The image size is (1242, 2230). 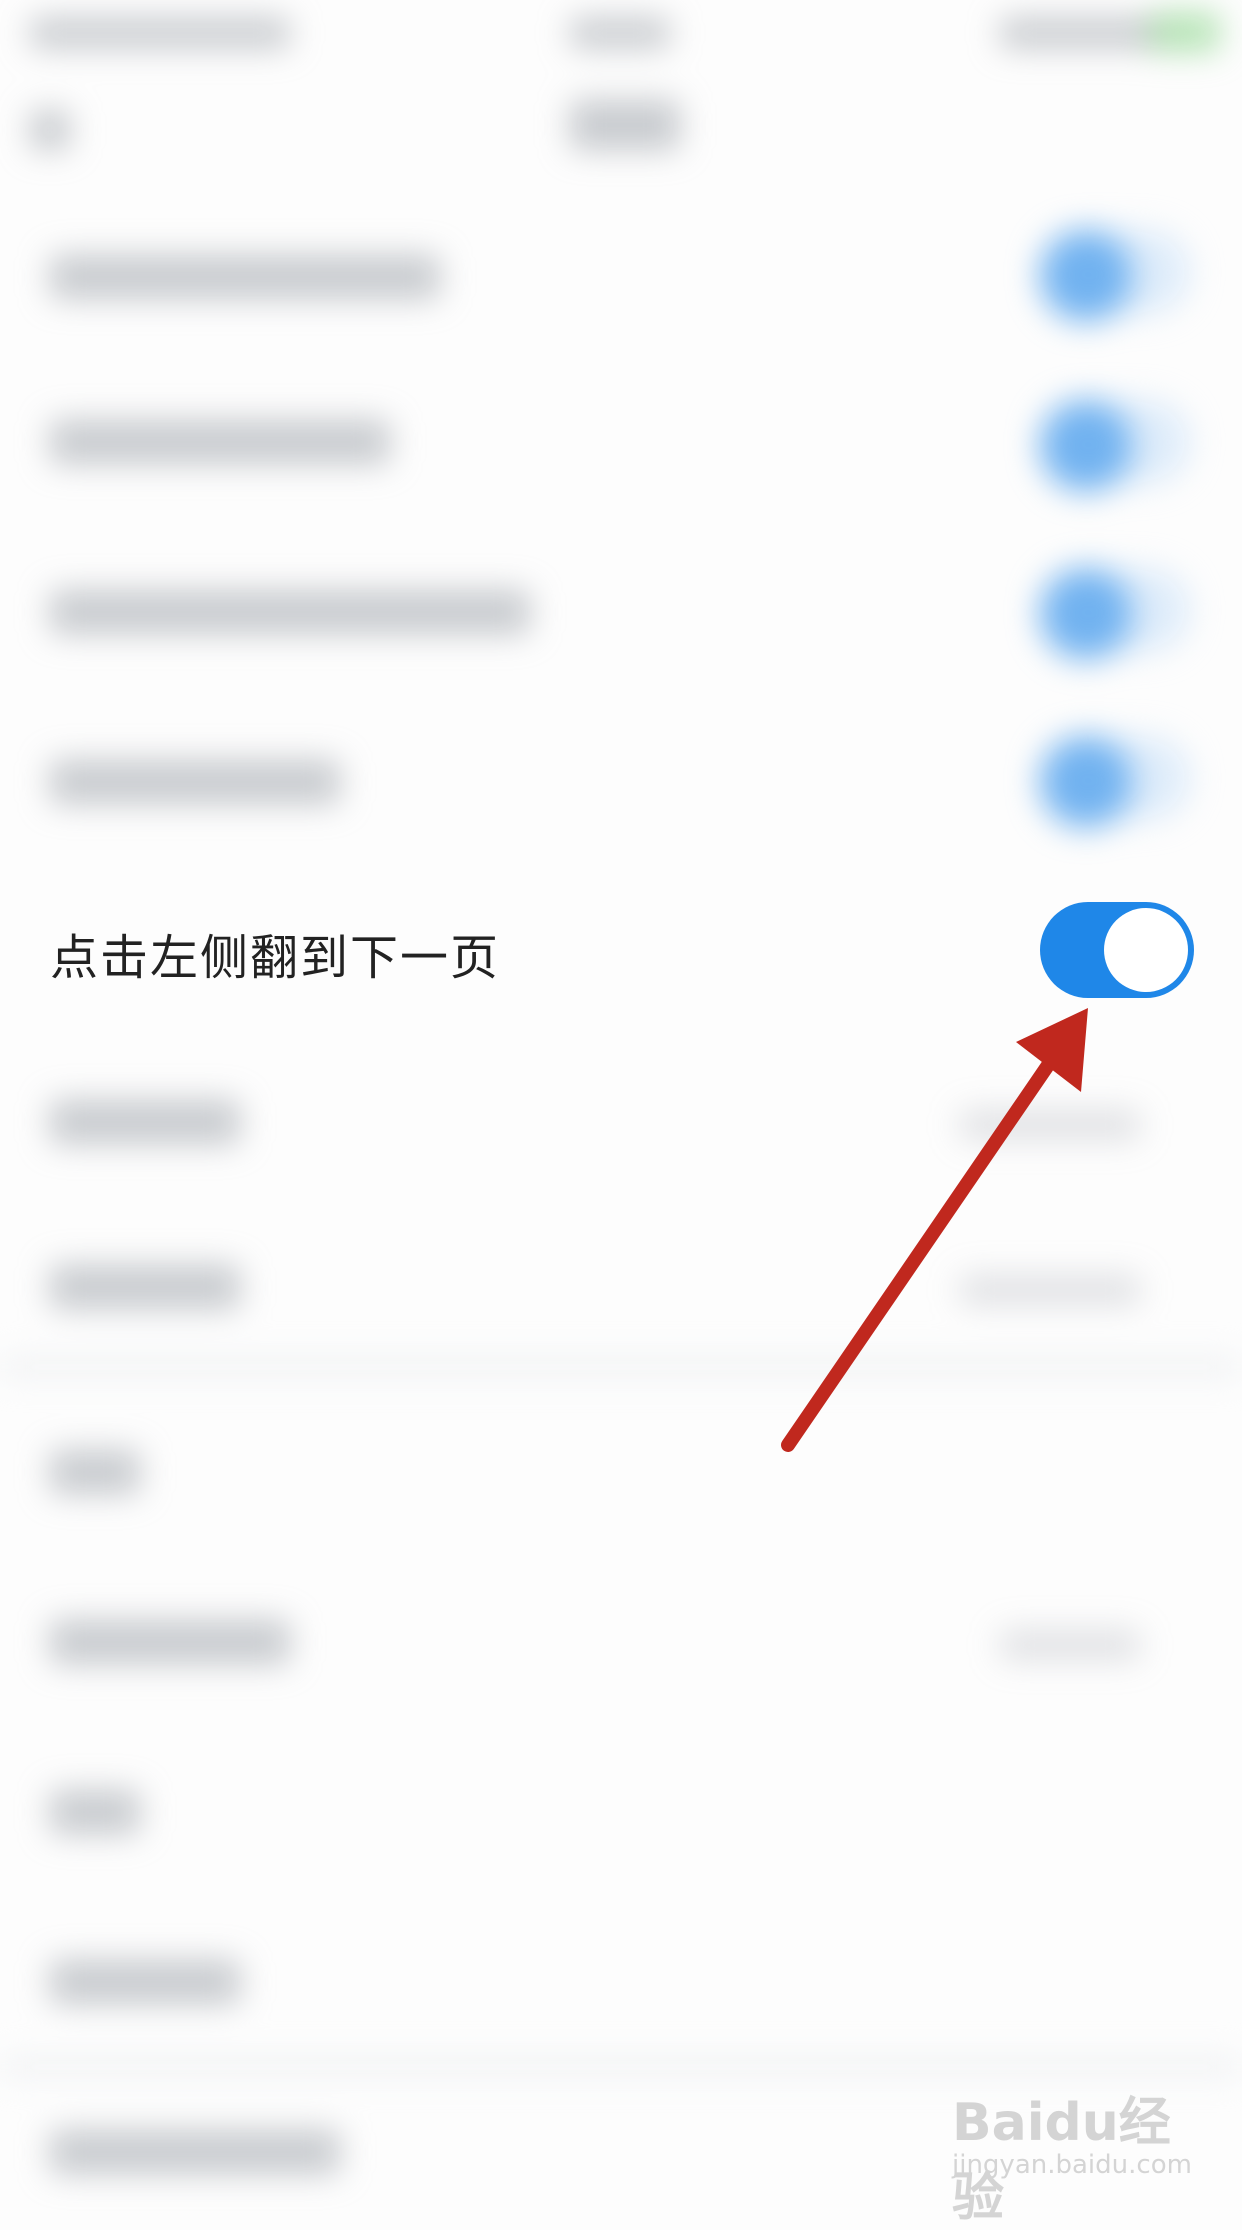 I want to click on watermark: Baidu经验 jingyan.baidu.com, so click(x=1087, y=2149).